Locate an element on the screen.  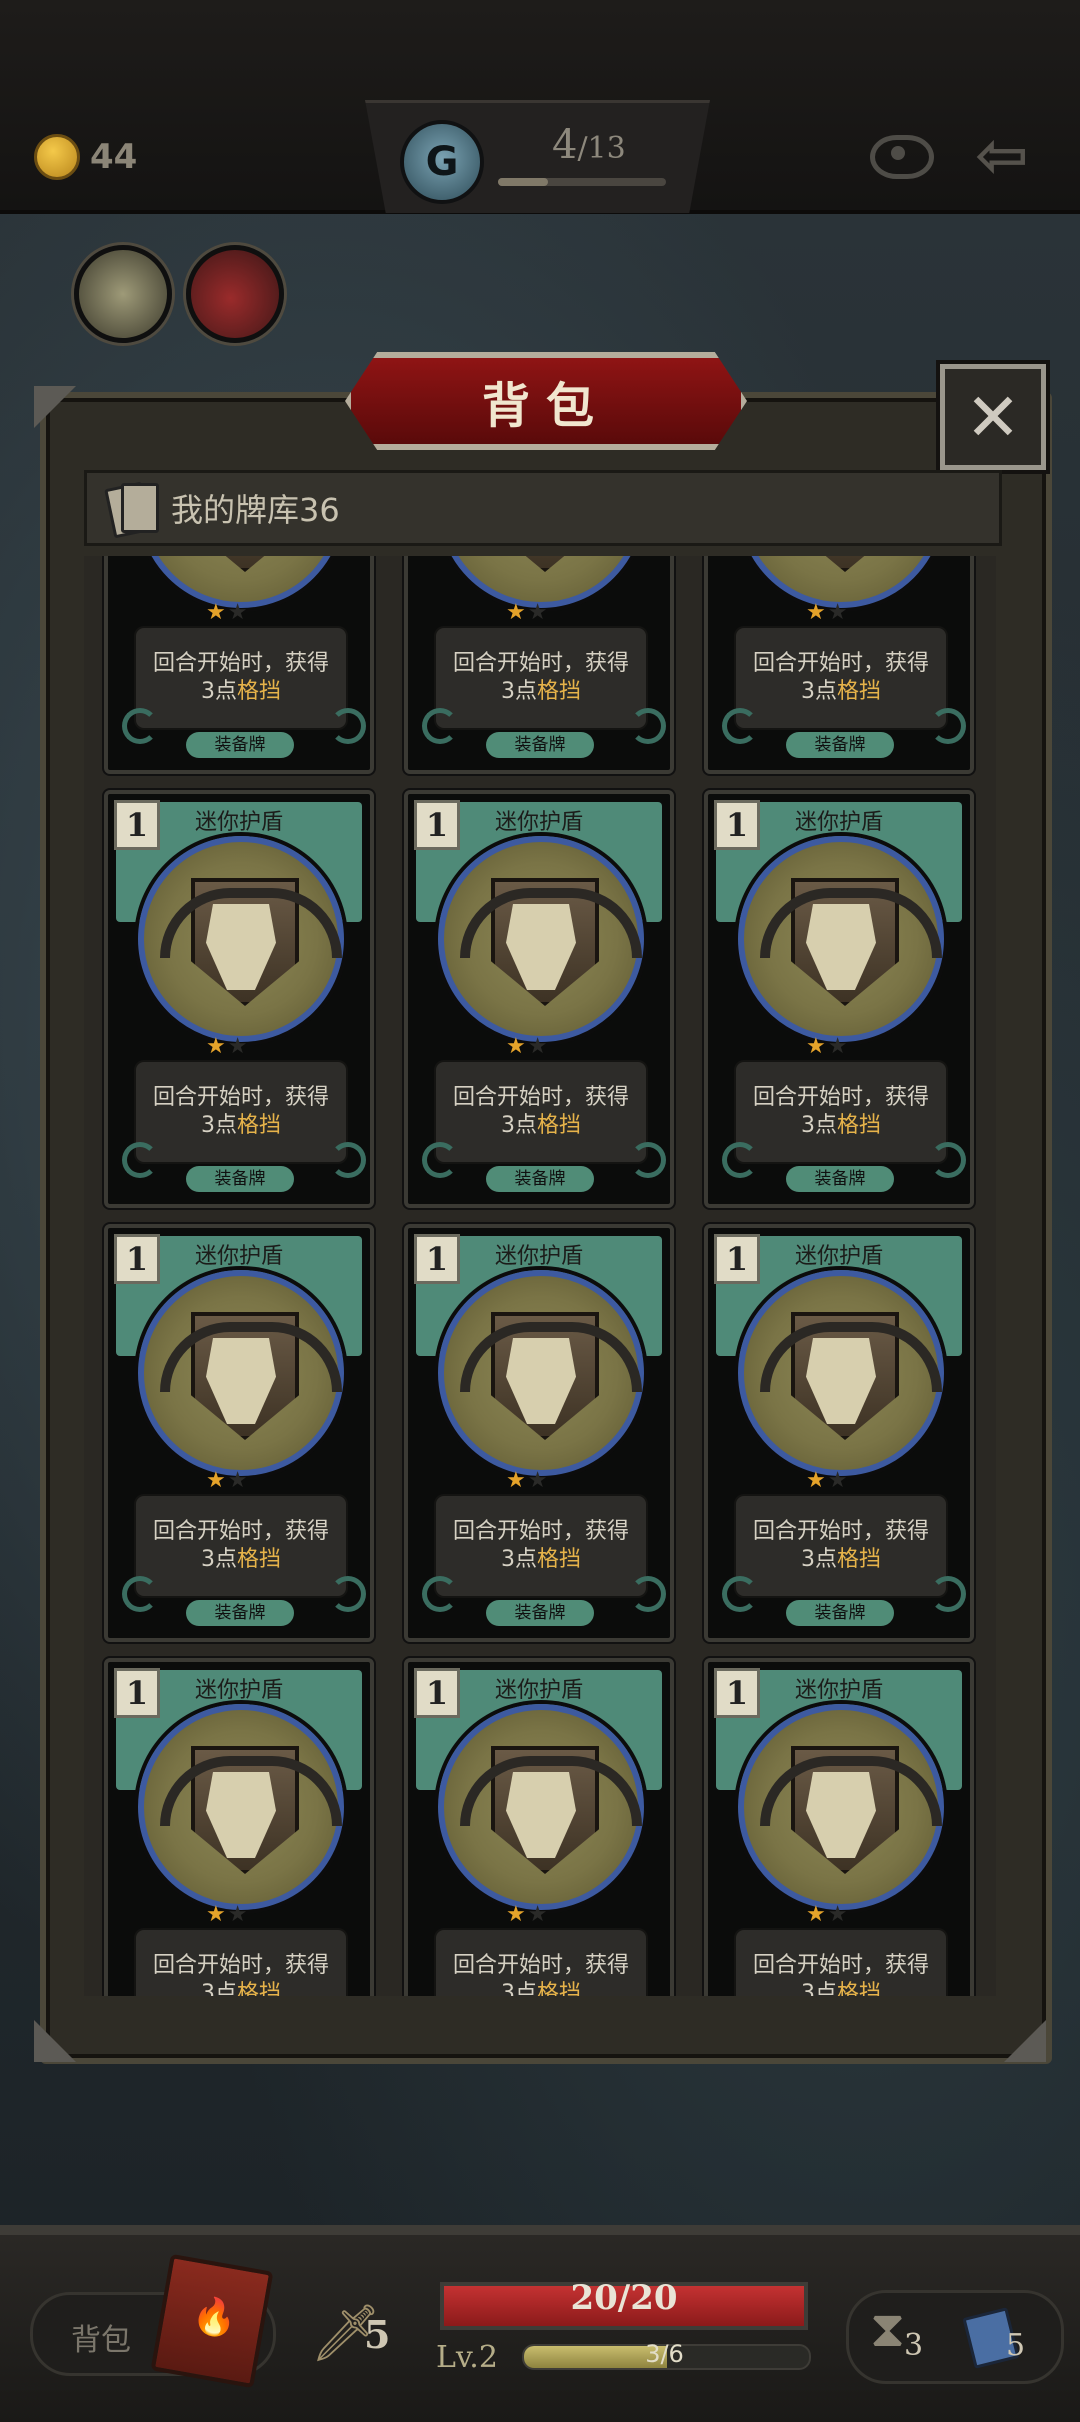
eye-icon is located at coordinates (902, 157).